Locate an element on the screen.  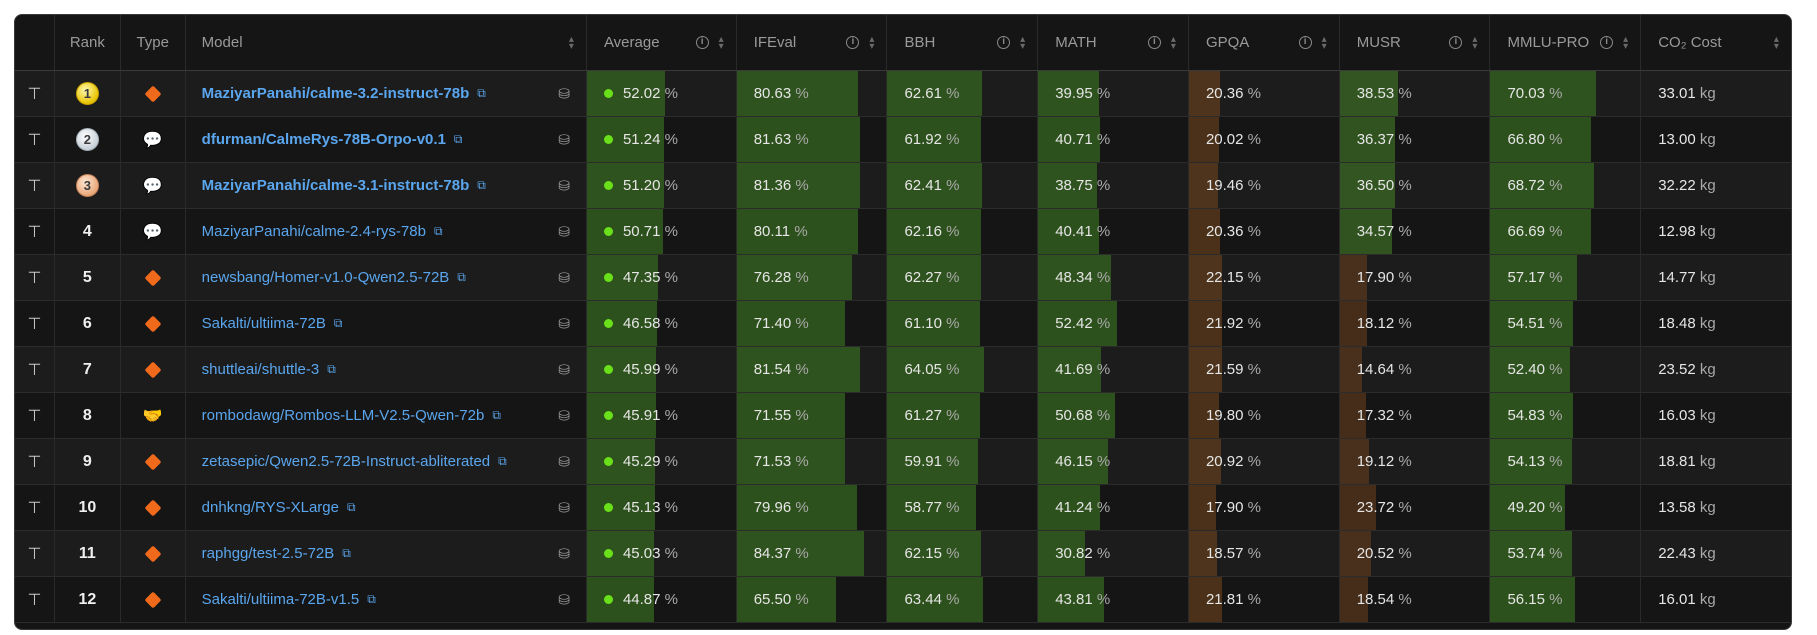
header-model: Model ▴ ▾ is located at coordinates (386, 42).